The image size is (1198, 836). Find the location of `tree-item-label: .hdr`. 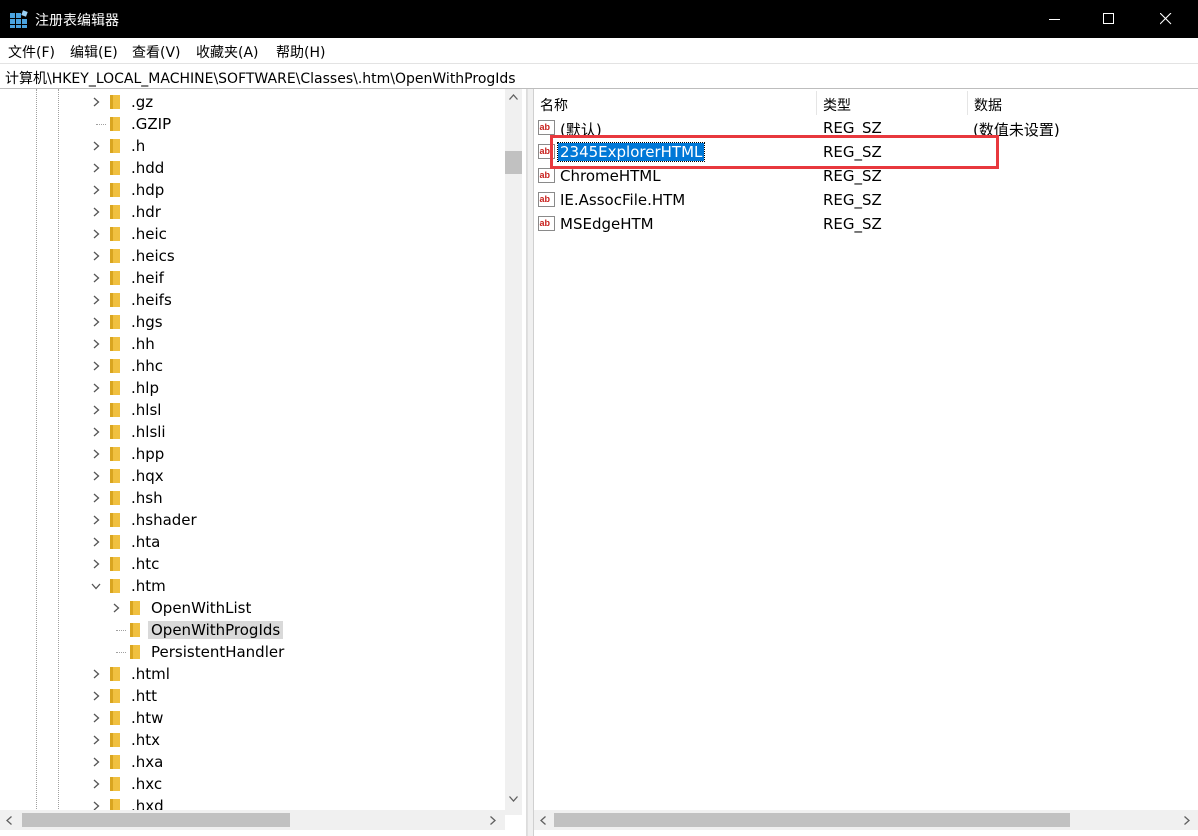

tree-item-label: .hdr is located at coordinates (146, 212).